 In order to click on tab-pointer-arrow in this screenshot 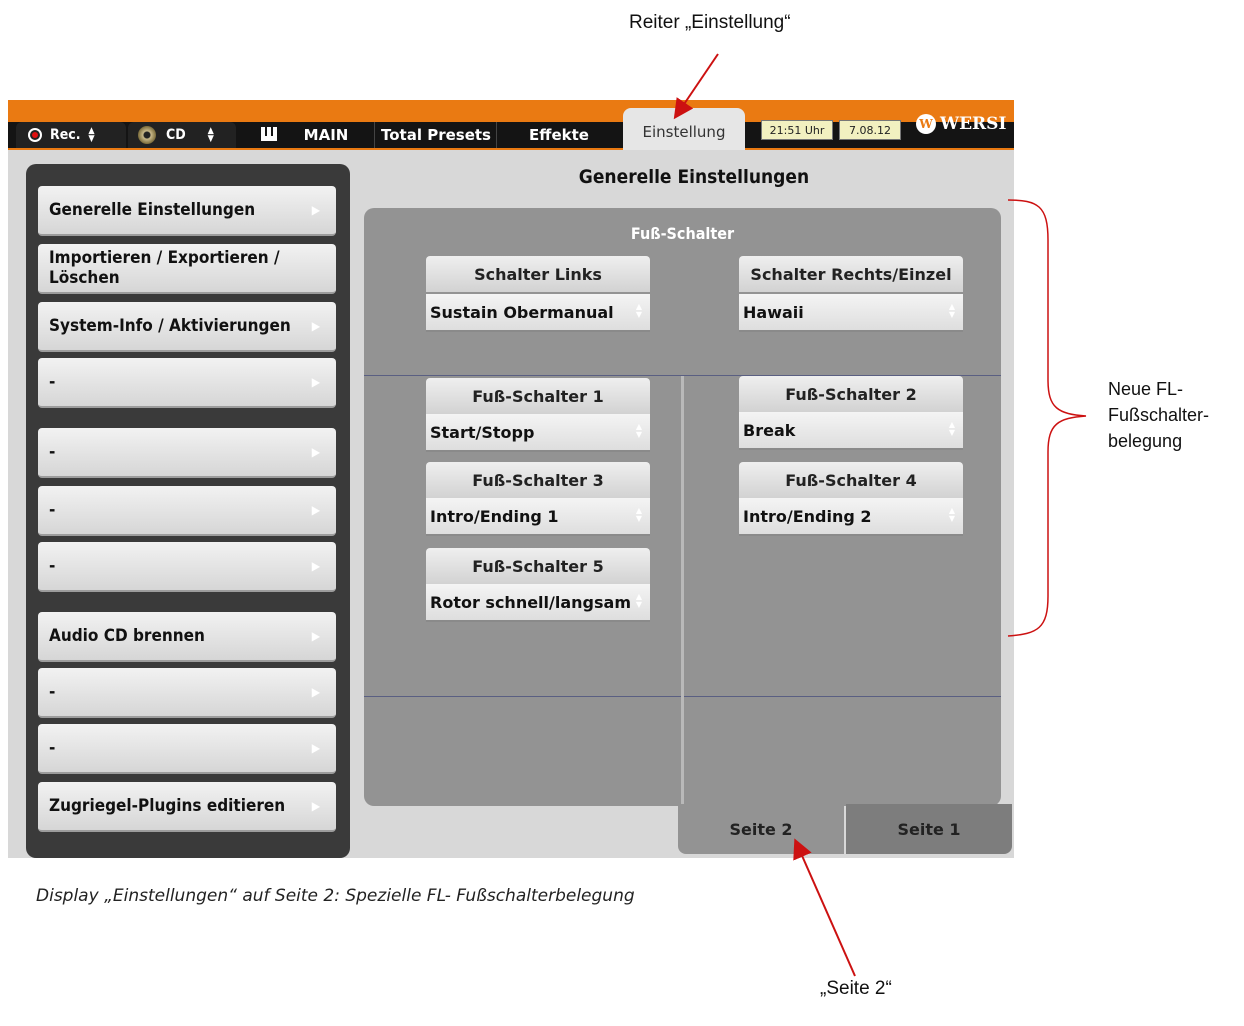, I will do `click(696, 86)`.